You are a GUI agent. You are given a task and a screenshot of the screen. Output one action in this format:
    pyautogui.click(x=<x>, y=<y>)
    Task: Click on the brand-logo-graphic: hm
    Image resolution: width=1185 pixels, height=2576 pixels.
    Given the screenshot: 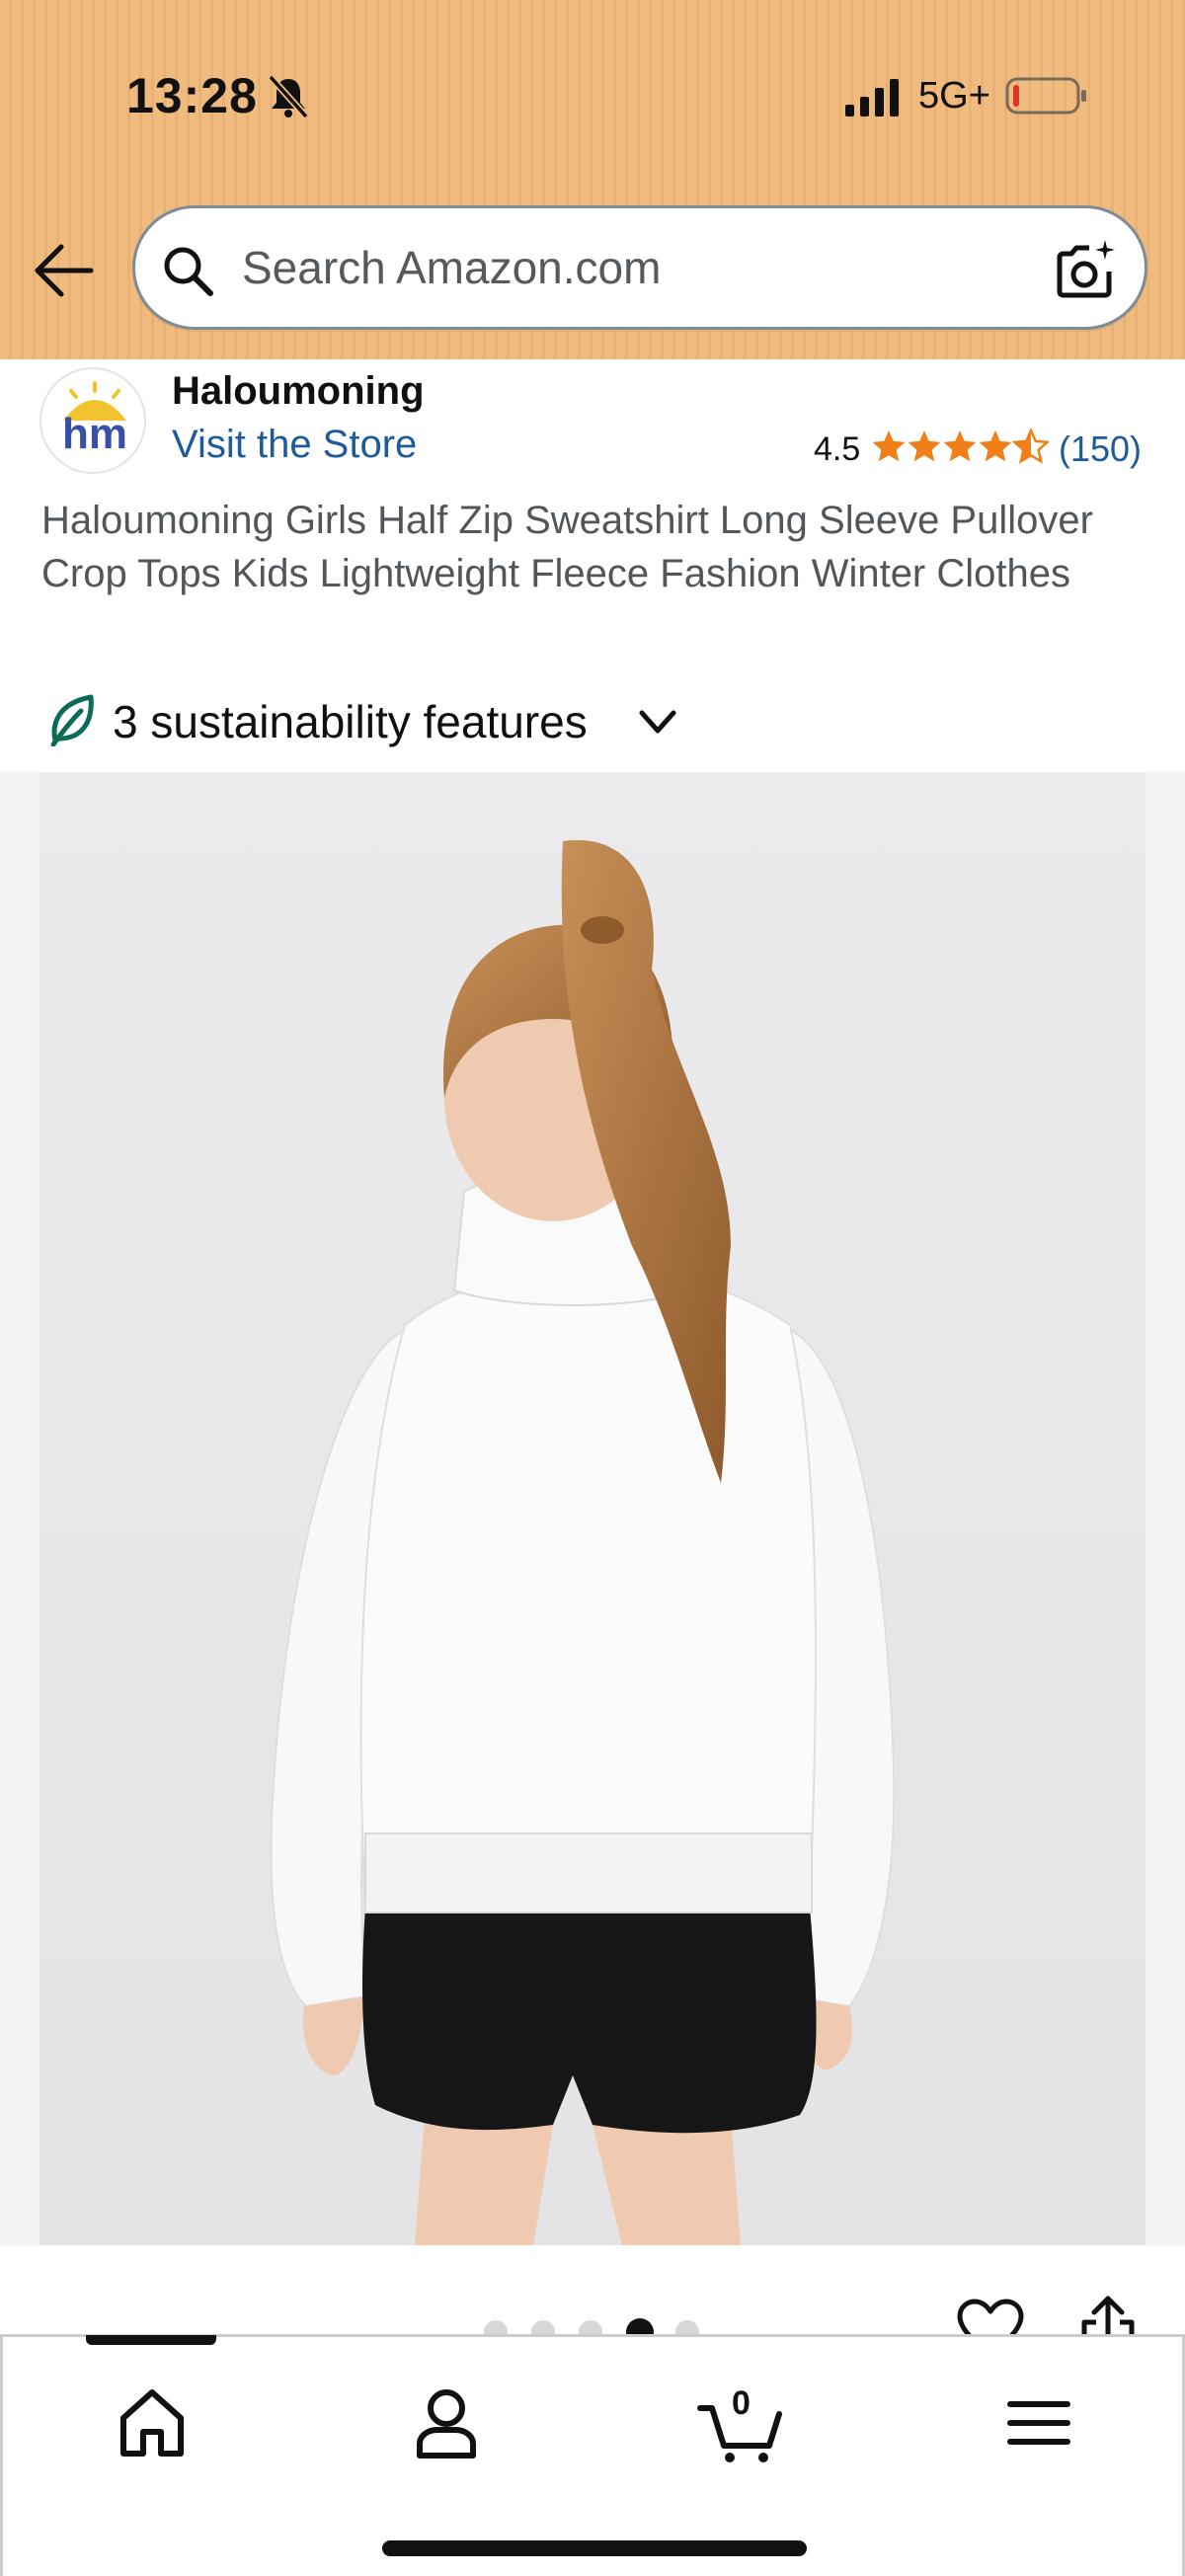 What is the action you would take?
    pyautogui.click(x=95, y=419)
    